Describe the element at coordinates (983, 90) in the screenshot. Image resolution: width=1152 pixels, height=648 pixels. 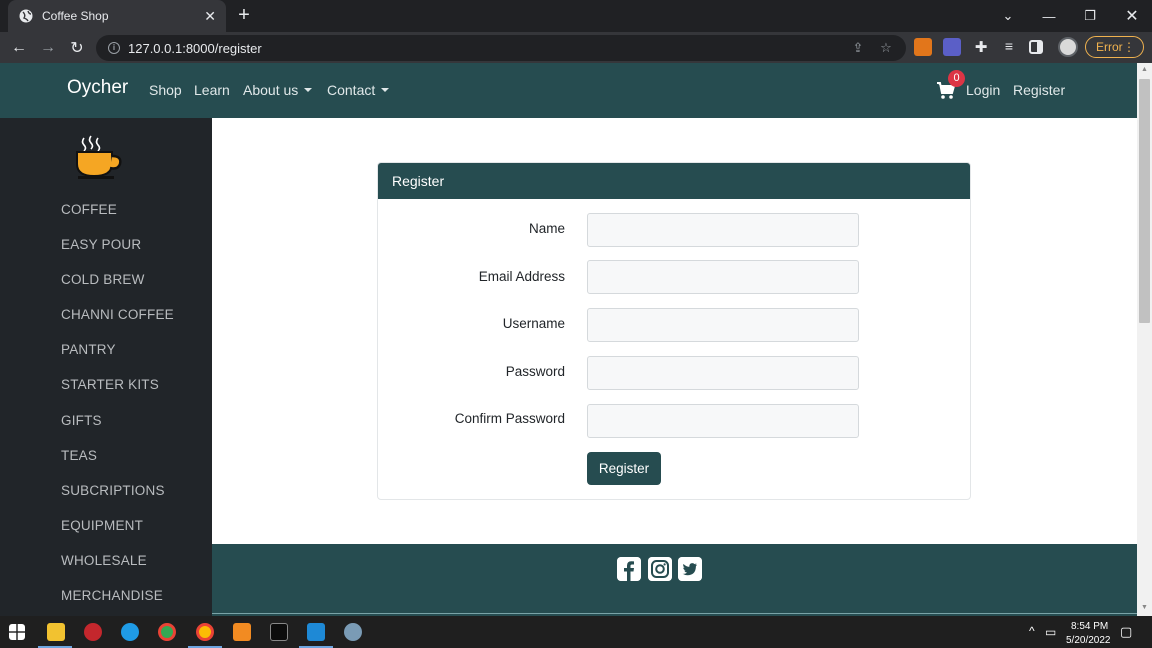
I see `nav-login: Login` at that location.